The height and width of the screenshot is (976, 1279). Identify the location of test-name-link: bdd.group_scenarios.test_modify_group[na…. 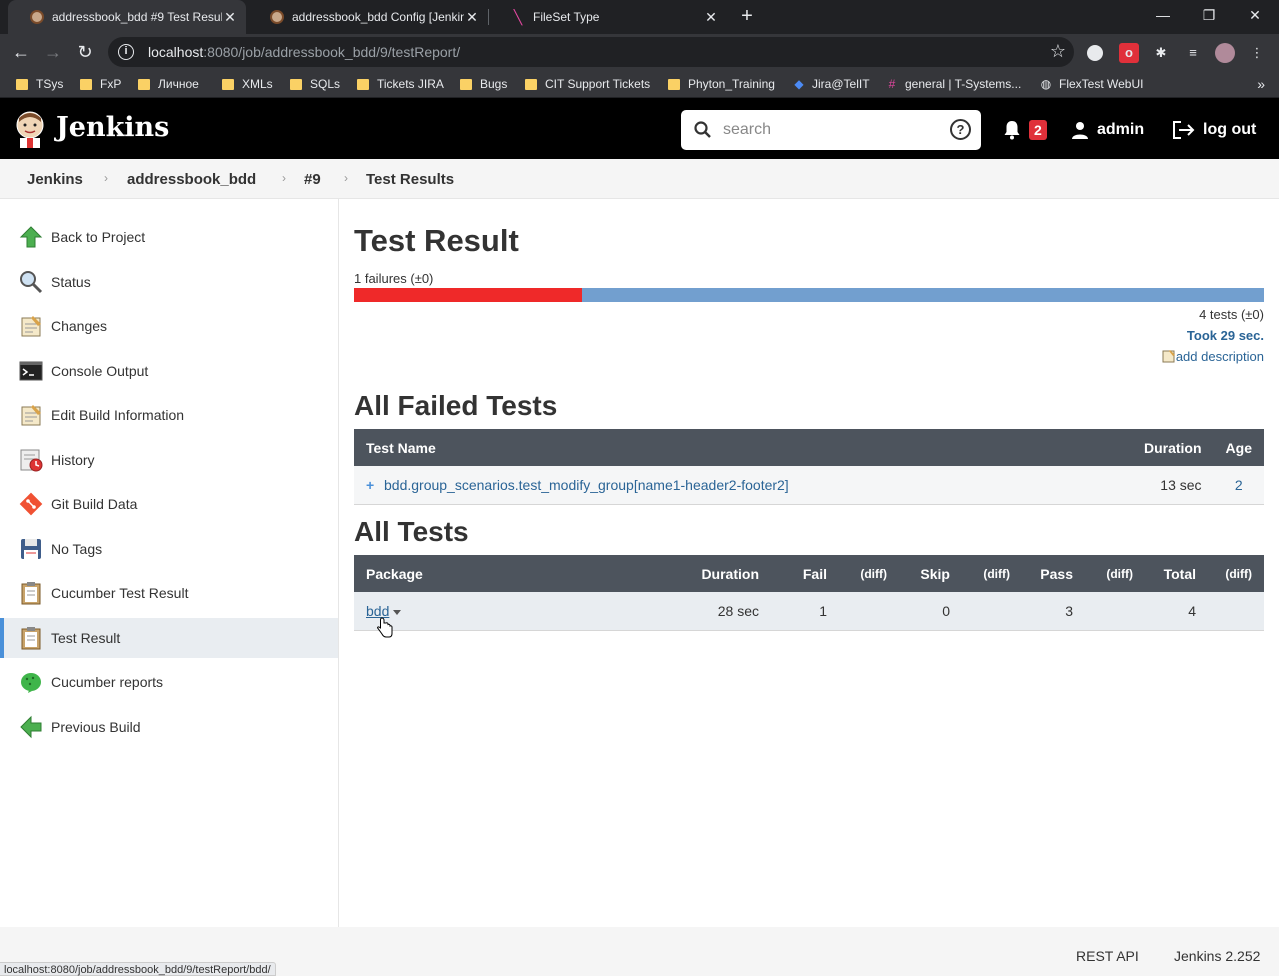
(586, 485).